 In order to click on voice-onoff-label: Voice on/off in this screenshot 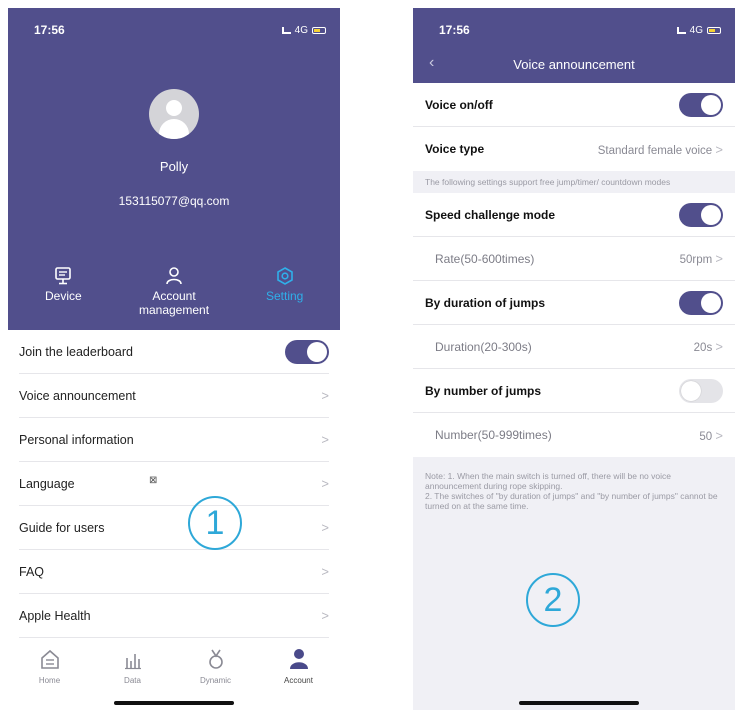, I will do `click(459, 104)`.